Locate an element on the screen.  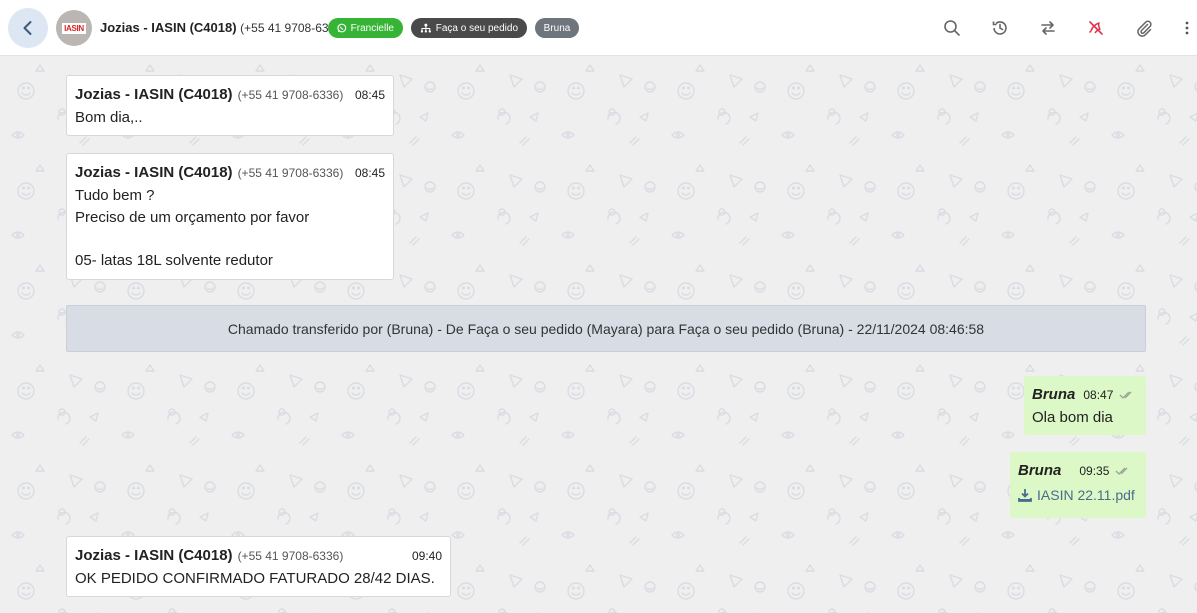
attach-icon is located at coordinates (1144, 28).